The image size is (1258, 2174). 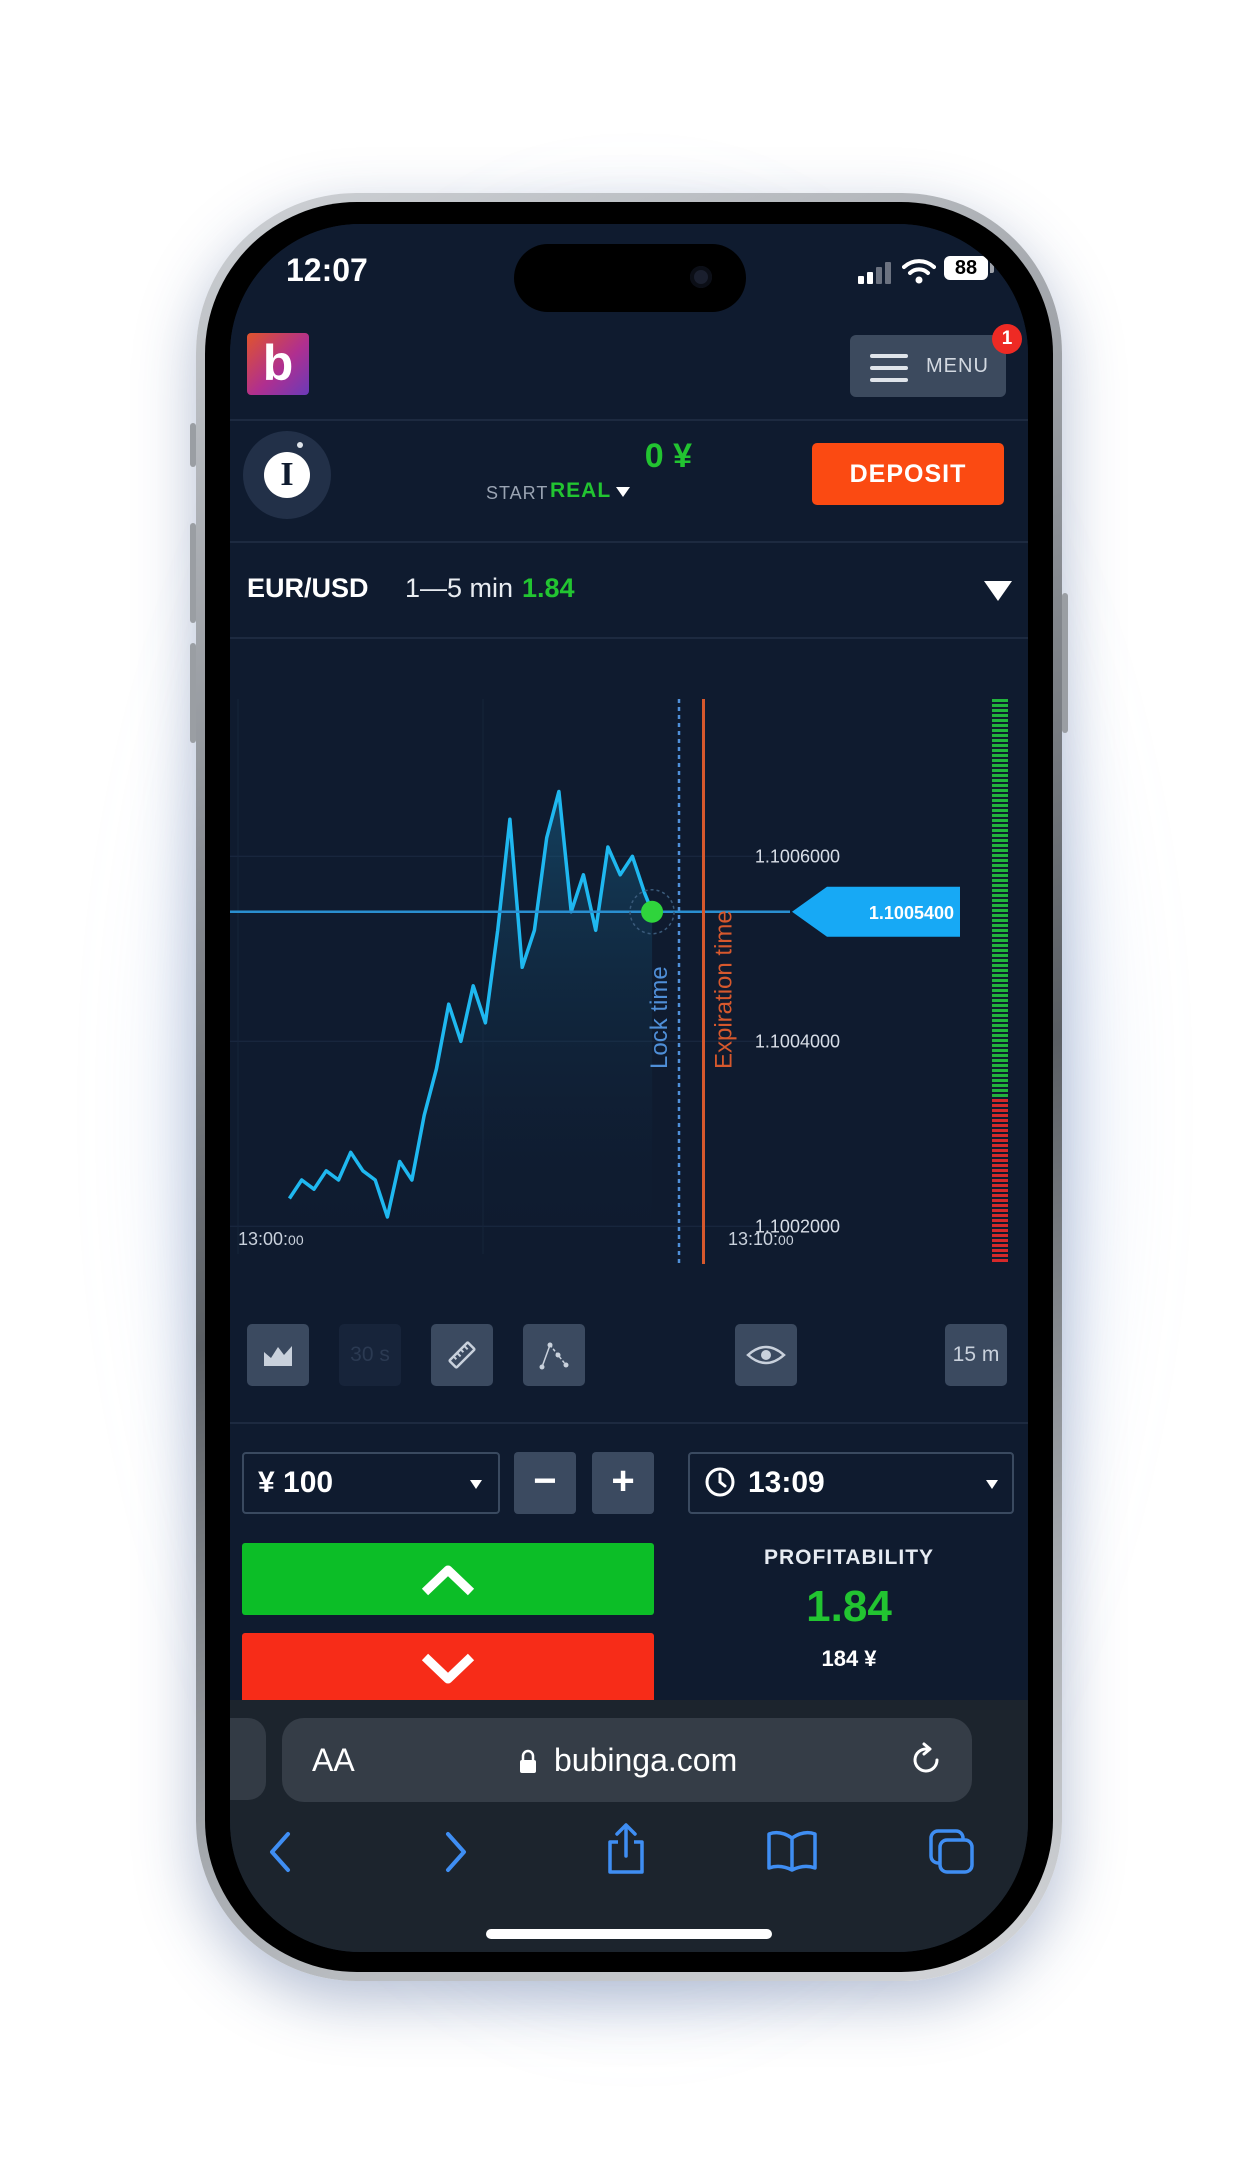 What do you see at coordinates (976, 1355) in the screenshot?
I see `interval-button: 15 m` at bounding box center [976, 1355].